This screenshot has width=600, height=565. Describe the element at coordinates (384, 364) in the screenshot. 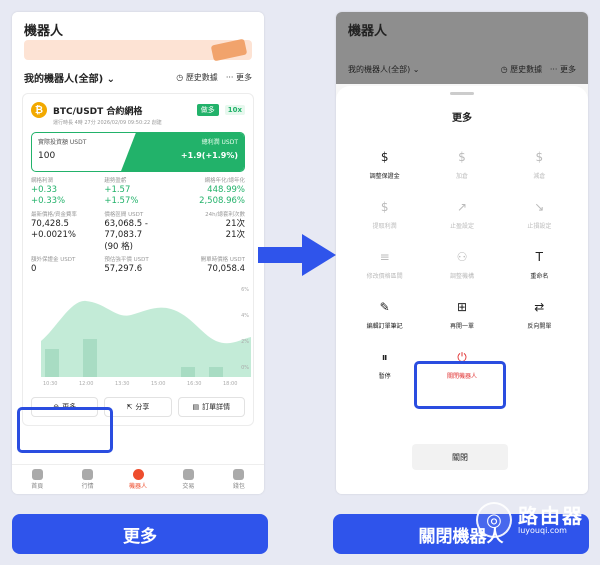

I see `action-pause: ⏸ 暫停` at that location.